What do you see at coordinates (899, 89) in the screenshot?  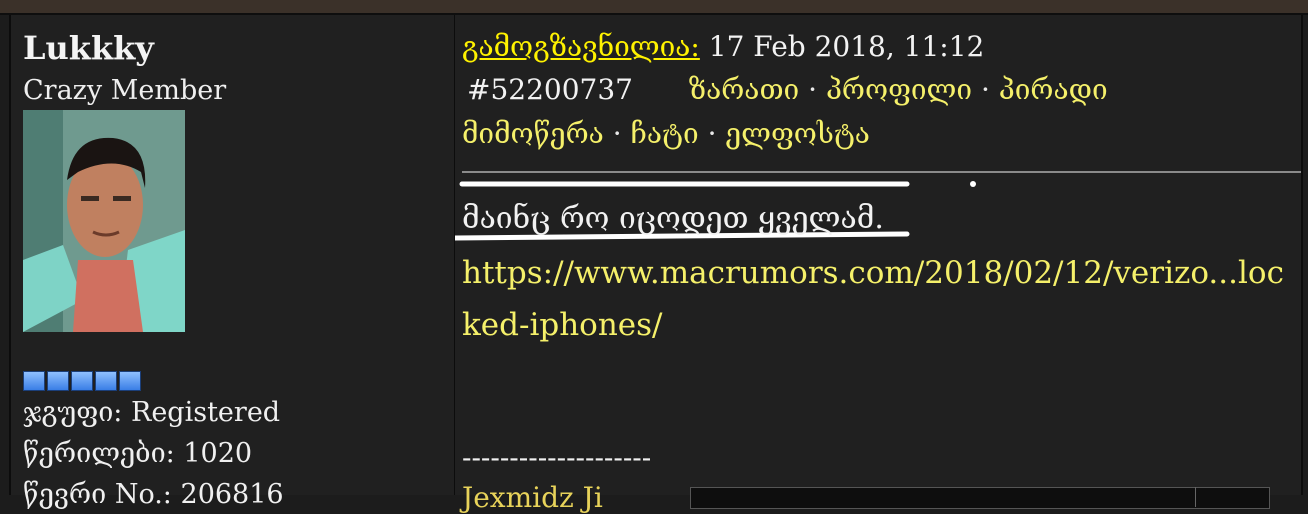 I see `link-profile: პროფილი` at bounding box center [899, 89].